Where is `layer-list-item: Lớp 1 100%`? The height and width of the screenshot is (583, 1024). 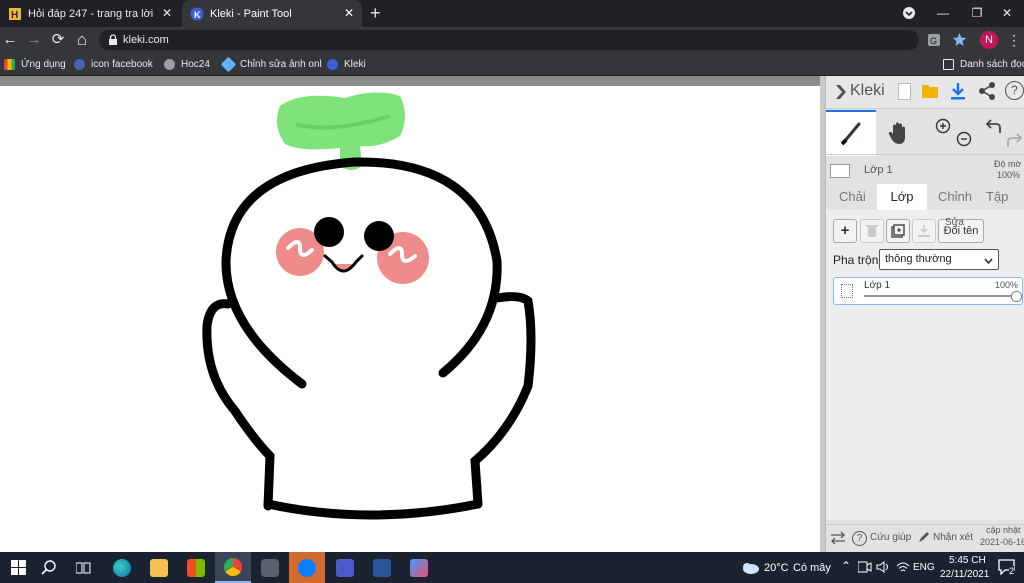 layer-list-item: Lớp 1 100% is located at coordinates (928, 291).